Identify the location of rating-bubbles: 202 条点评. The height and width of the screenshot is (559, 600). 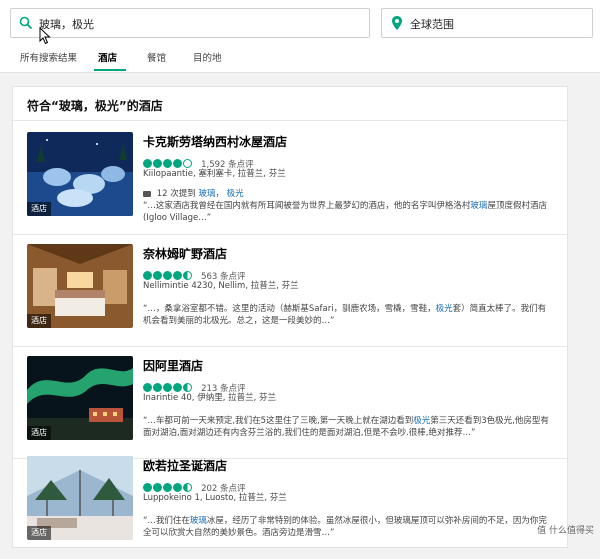
(194, 485).